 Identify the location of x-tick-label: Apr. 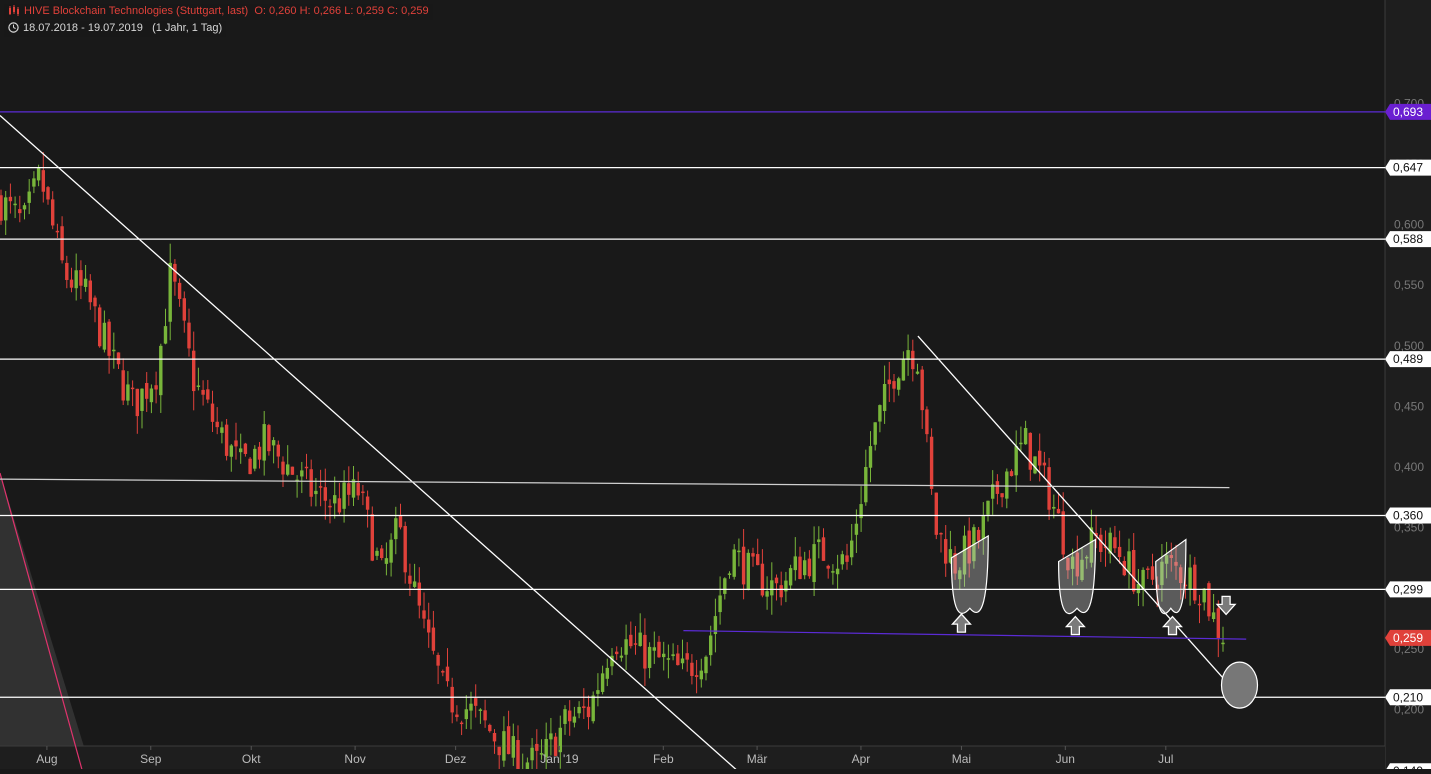
(861, 759).